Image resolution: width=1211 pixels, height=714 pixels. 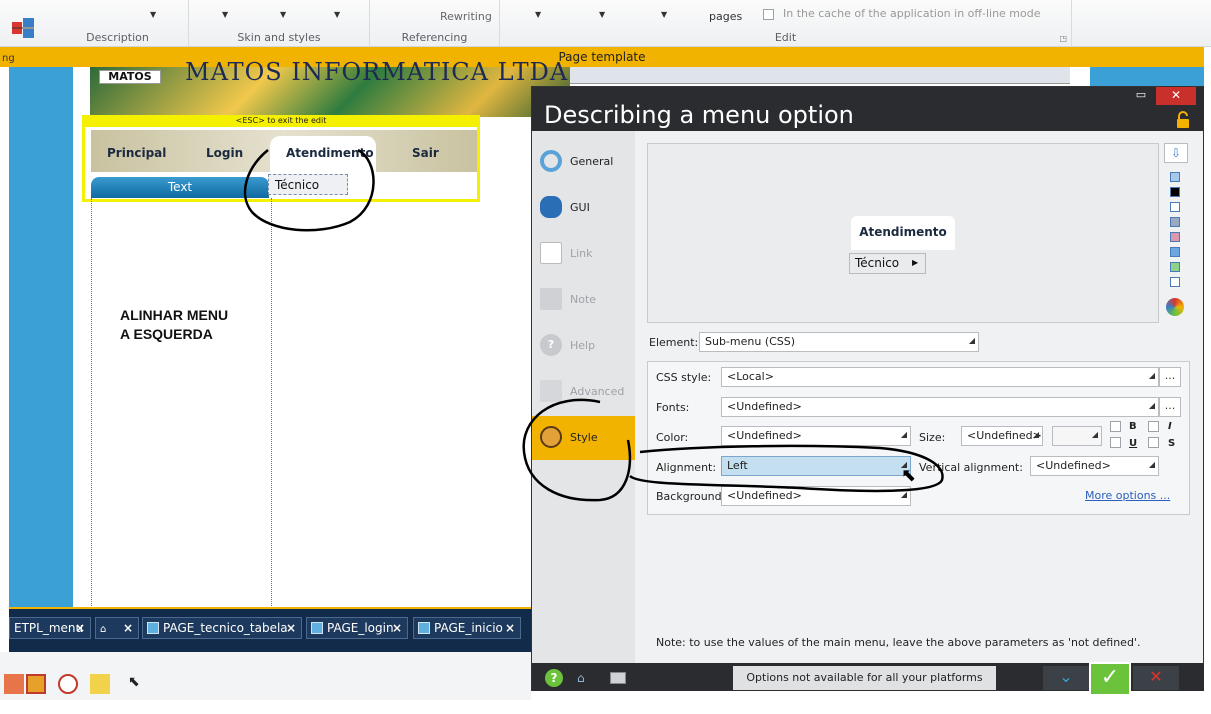 I want to click on platform-icon: ⌂, so click(x=586, y=678).